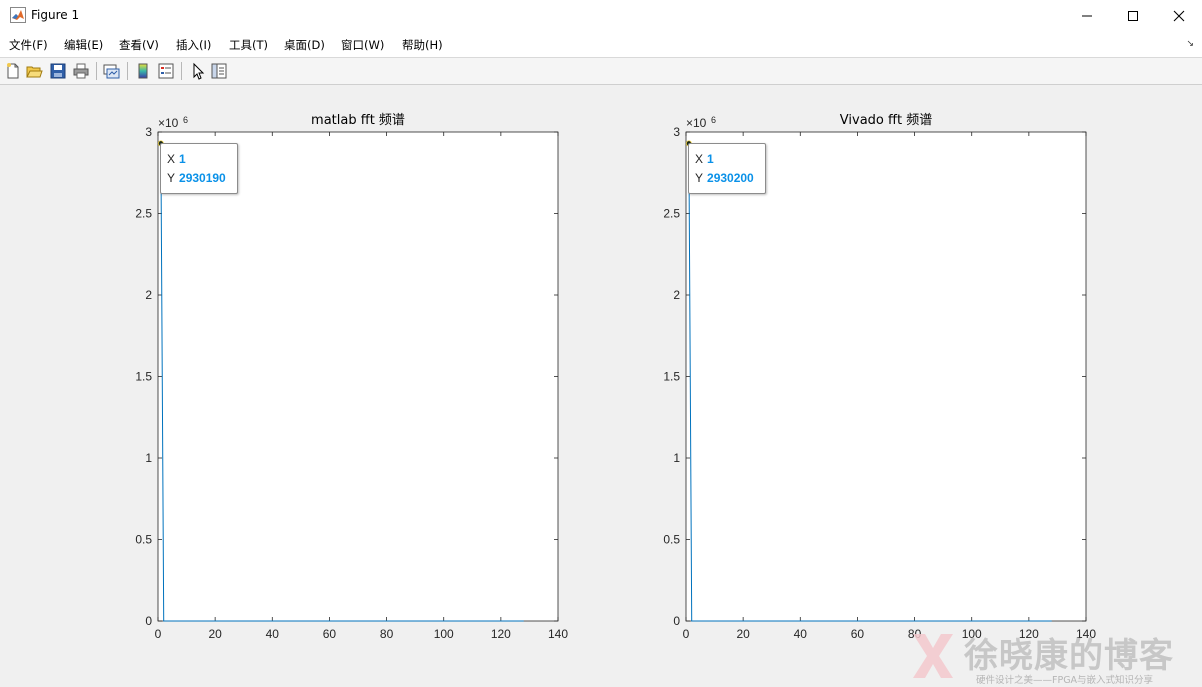 The width and height of the screenshot is (1202, 687). Describe the element at coordinates (55, 15) in the screenshot. I see `window-title: Figure 1` at that location.